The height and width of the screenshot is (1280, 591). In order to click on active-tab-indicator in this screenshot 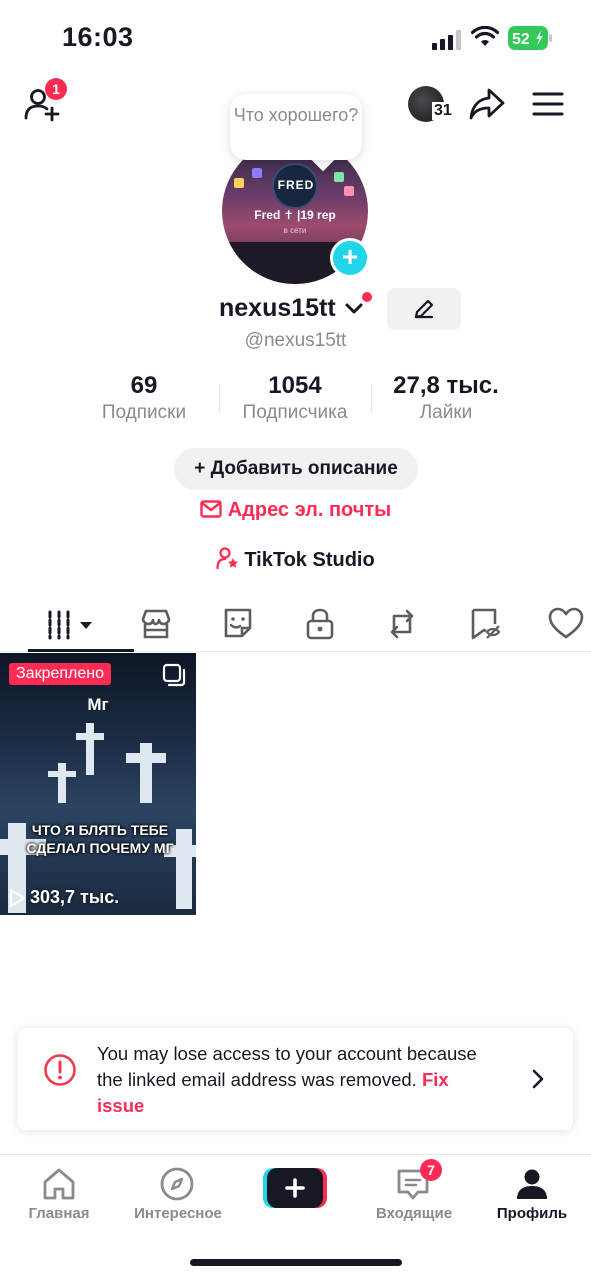, I will do `click(81, 650)`.